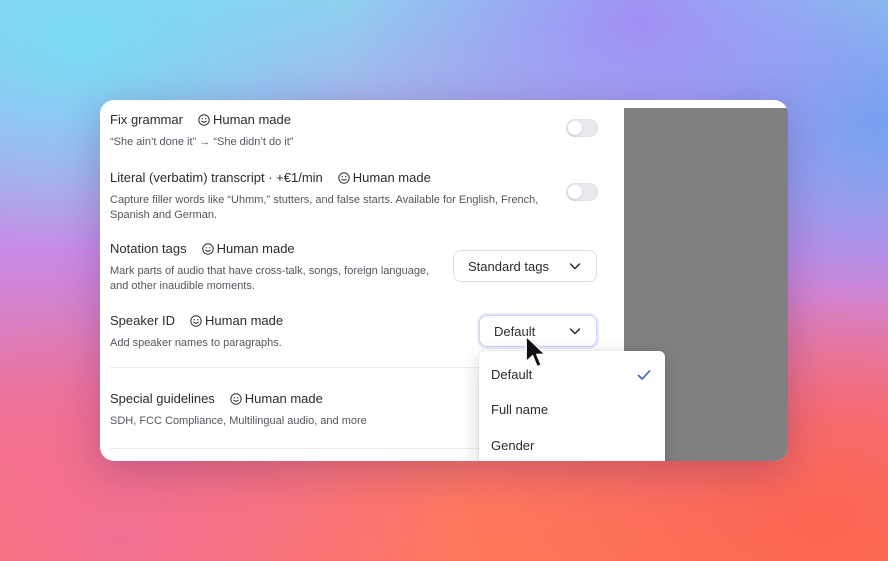 This screenshot has height=561, width=888. I want to click on menu-item-gender: Gender, so click(512, 445).